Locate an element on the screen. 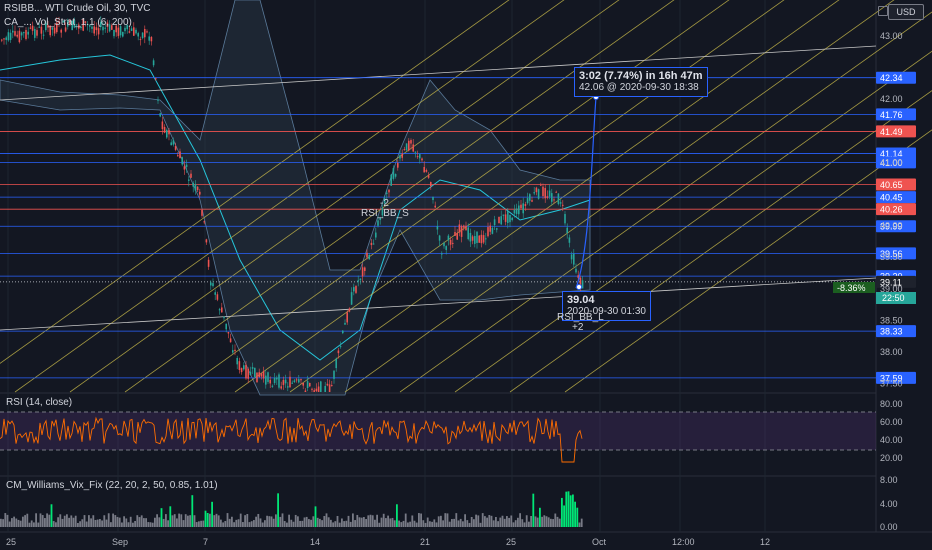 The image size is (932, 550). time-axis-label: 12 is located at coordinates (765, 542).